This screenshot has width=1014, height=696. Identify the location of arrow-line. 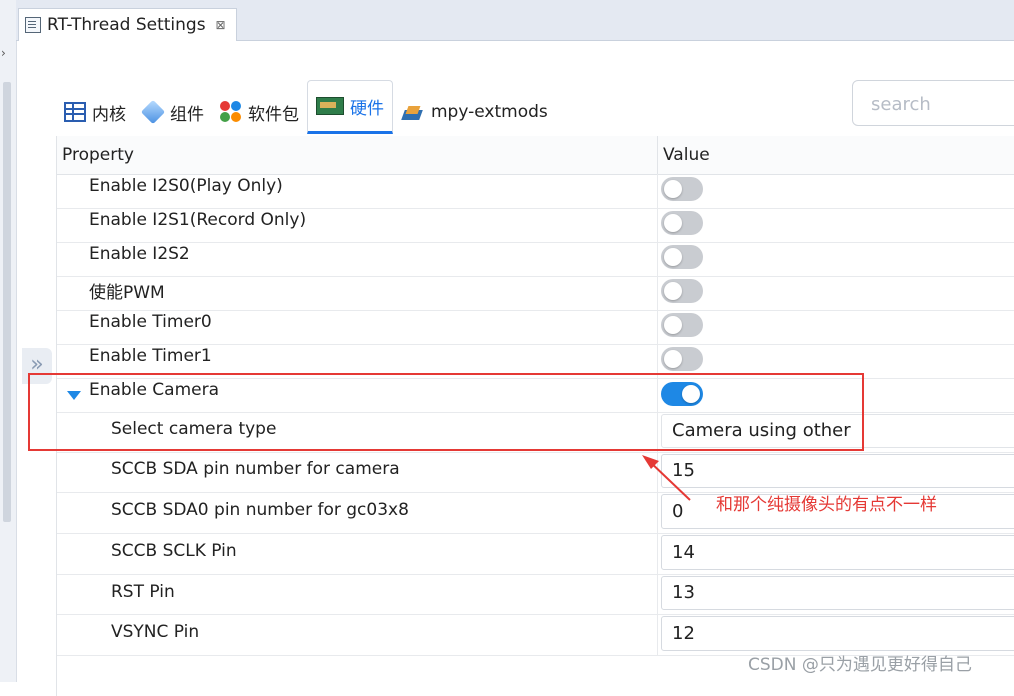
(669, 480).